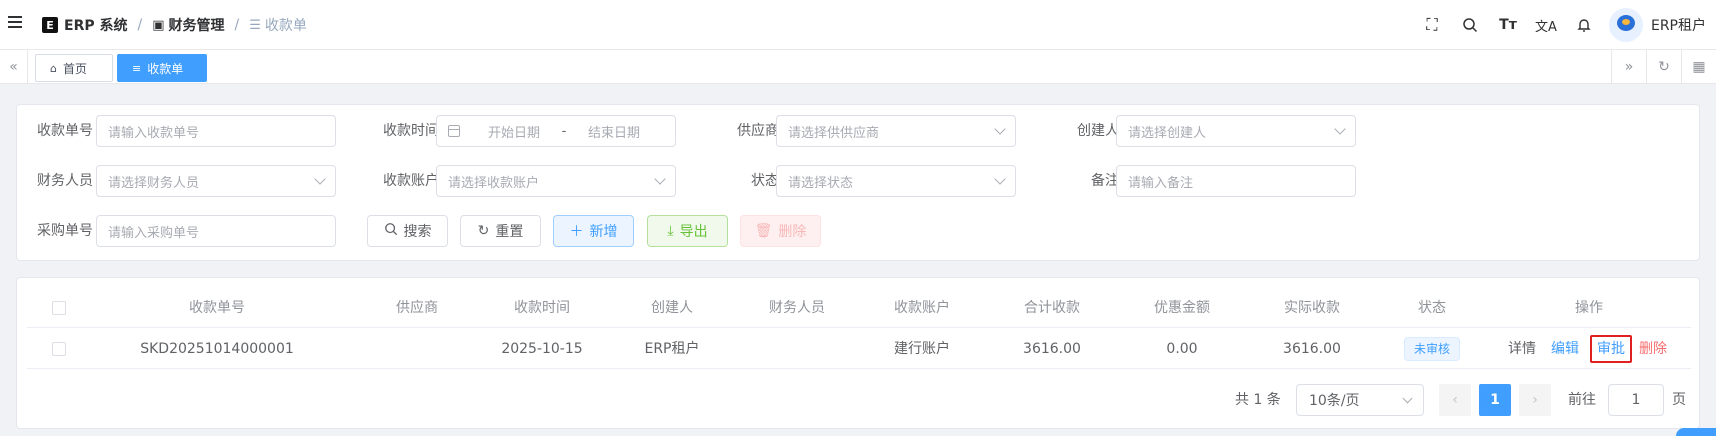 This screenshot has height=436, width=1716. I want to click on export-button-label: 导出, so click(693, 232).